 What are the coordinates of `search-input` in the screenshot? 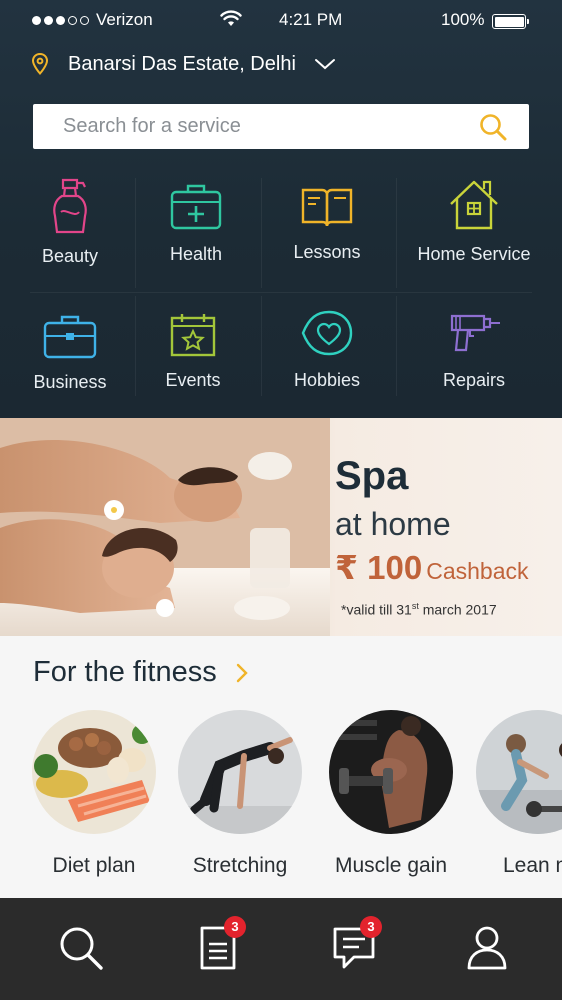 It's located at (253, 126).